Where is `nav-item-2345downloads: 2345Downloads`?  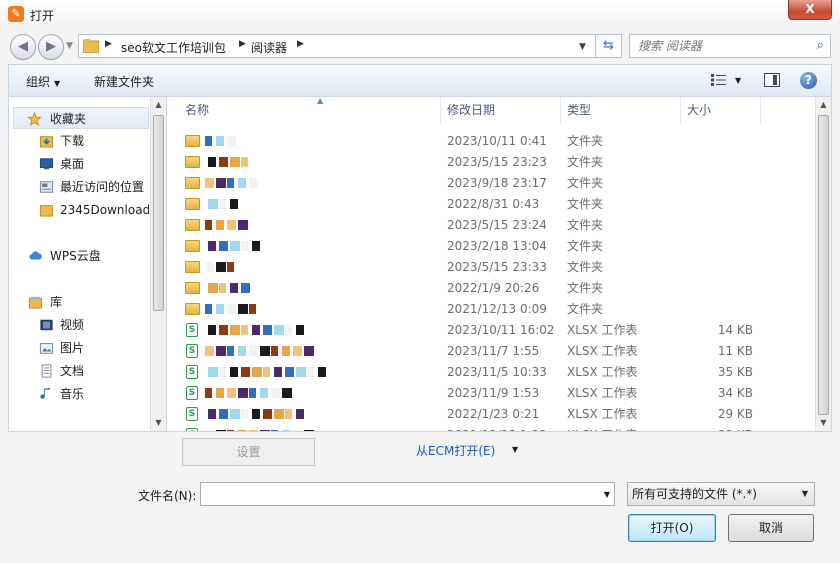
nav-item-2345downloads: 2345Downloads is located at coordinates (79, 210).